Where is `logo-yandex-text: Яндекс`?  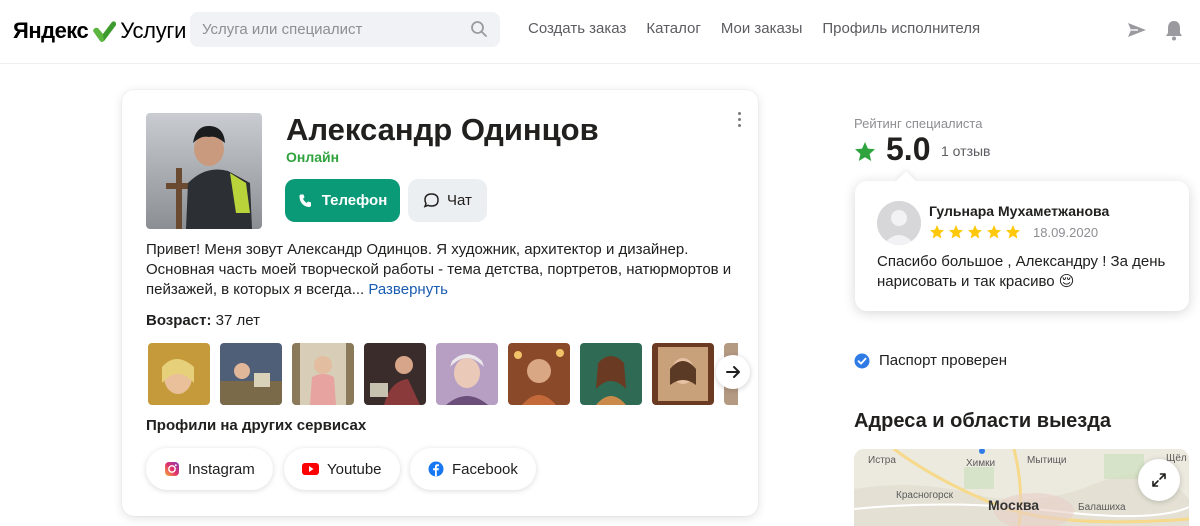
logo-yandex-text: Яндекс is located at coordinates (51, 30).